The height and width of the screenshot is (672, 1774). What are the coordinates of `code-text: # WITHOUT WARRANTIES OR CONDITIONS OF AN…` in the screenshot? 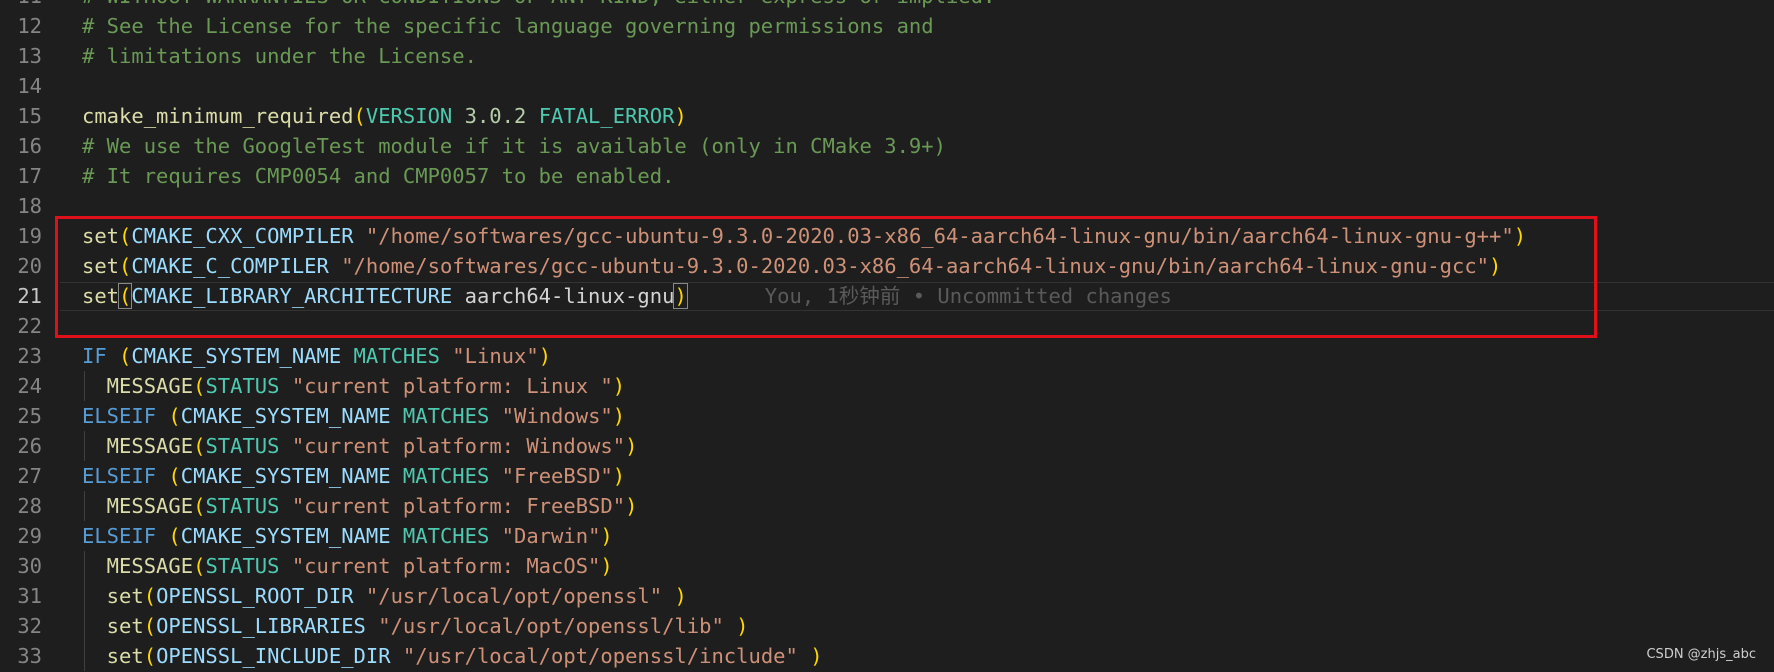 It's located at (538, 5).